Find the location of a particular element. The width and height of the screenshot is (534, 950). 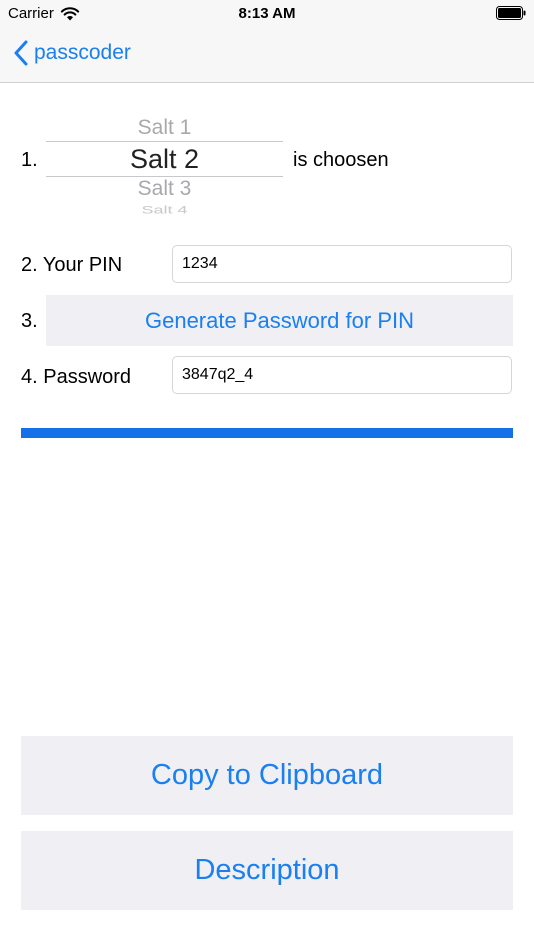

status-bar: Carrier 8:13 AM is located at coordinates (267, 15).